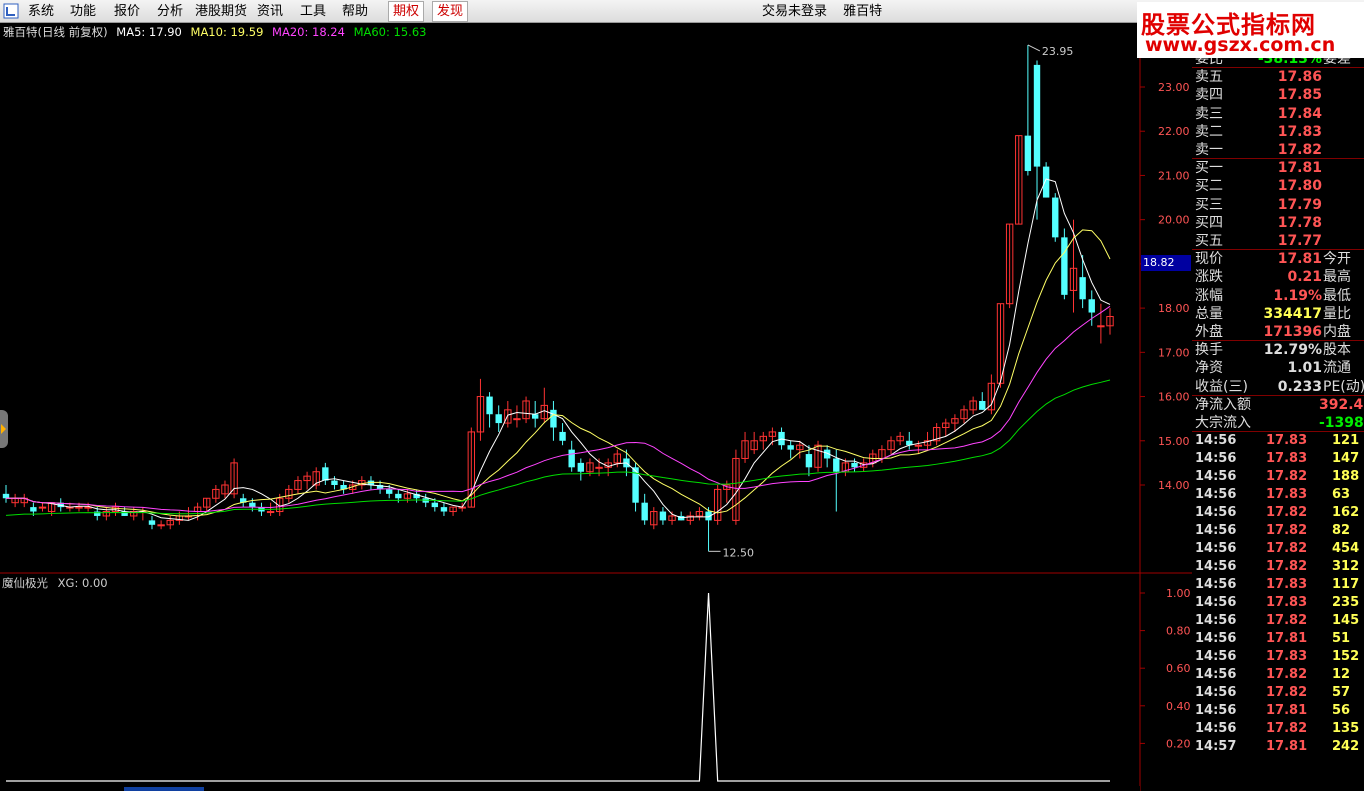  I want to click on stats-row: 现价 17.81 今开, so click(1278, 259).